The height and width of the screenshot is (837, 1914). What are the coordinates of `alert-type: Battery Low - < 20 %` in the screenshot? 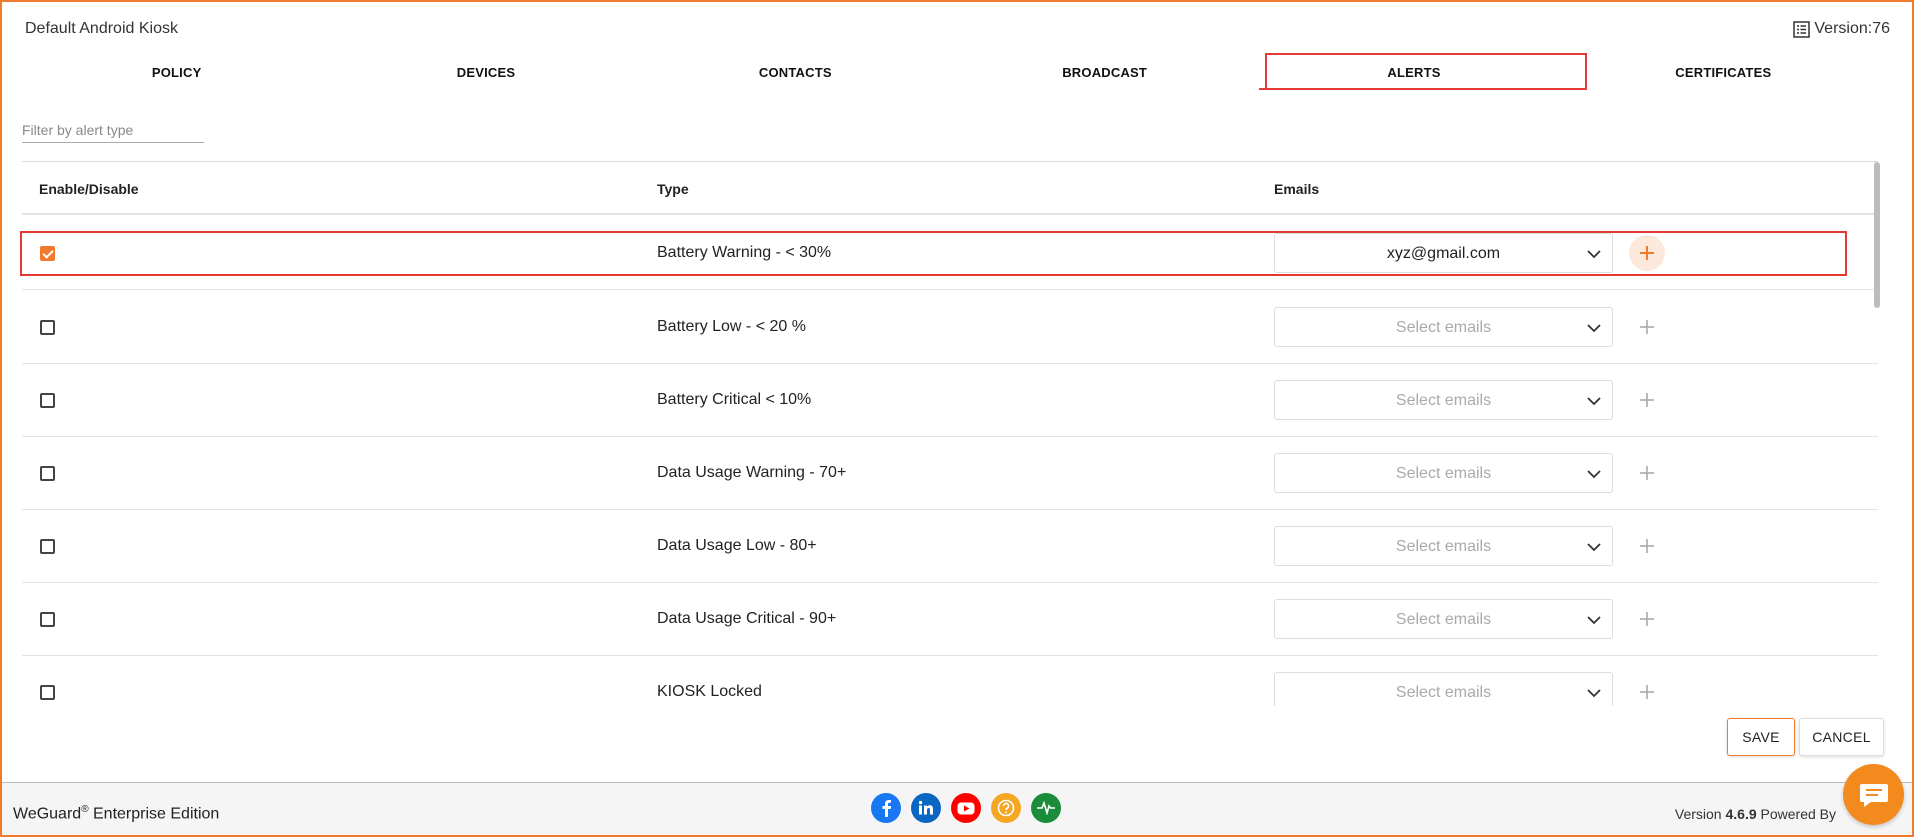 It's located at (731, 326).